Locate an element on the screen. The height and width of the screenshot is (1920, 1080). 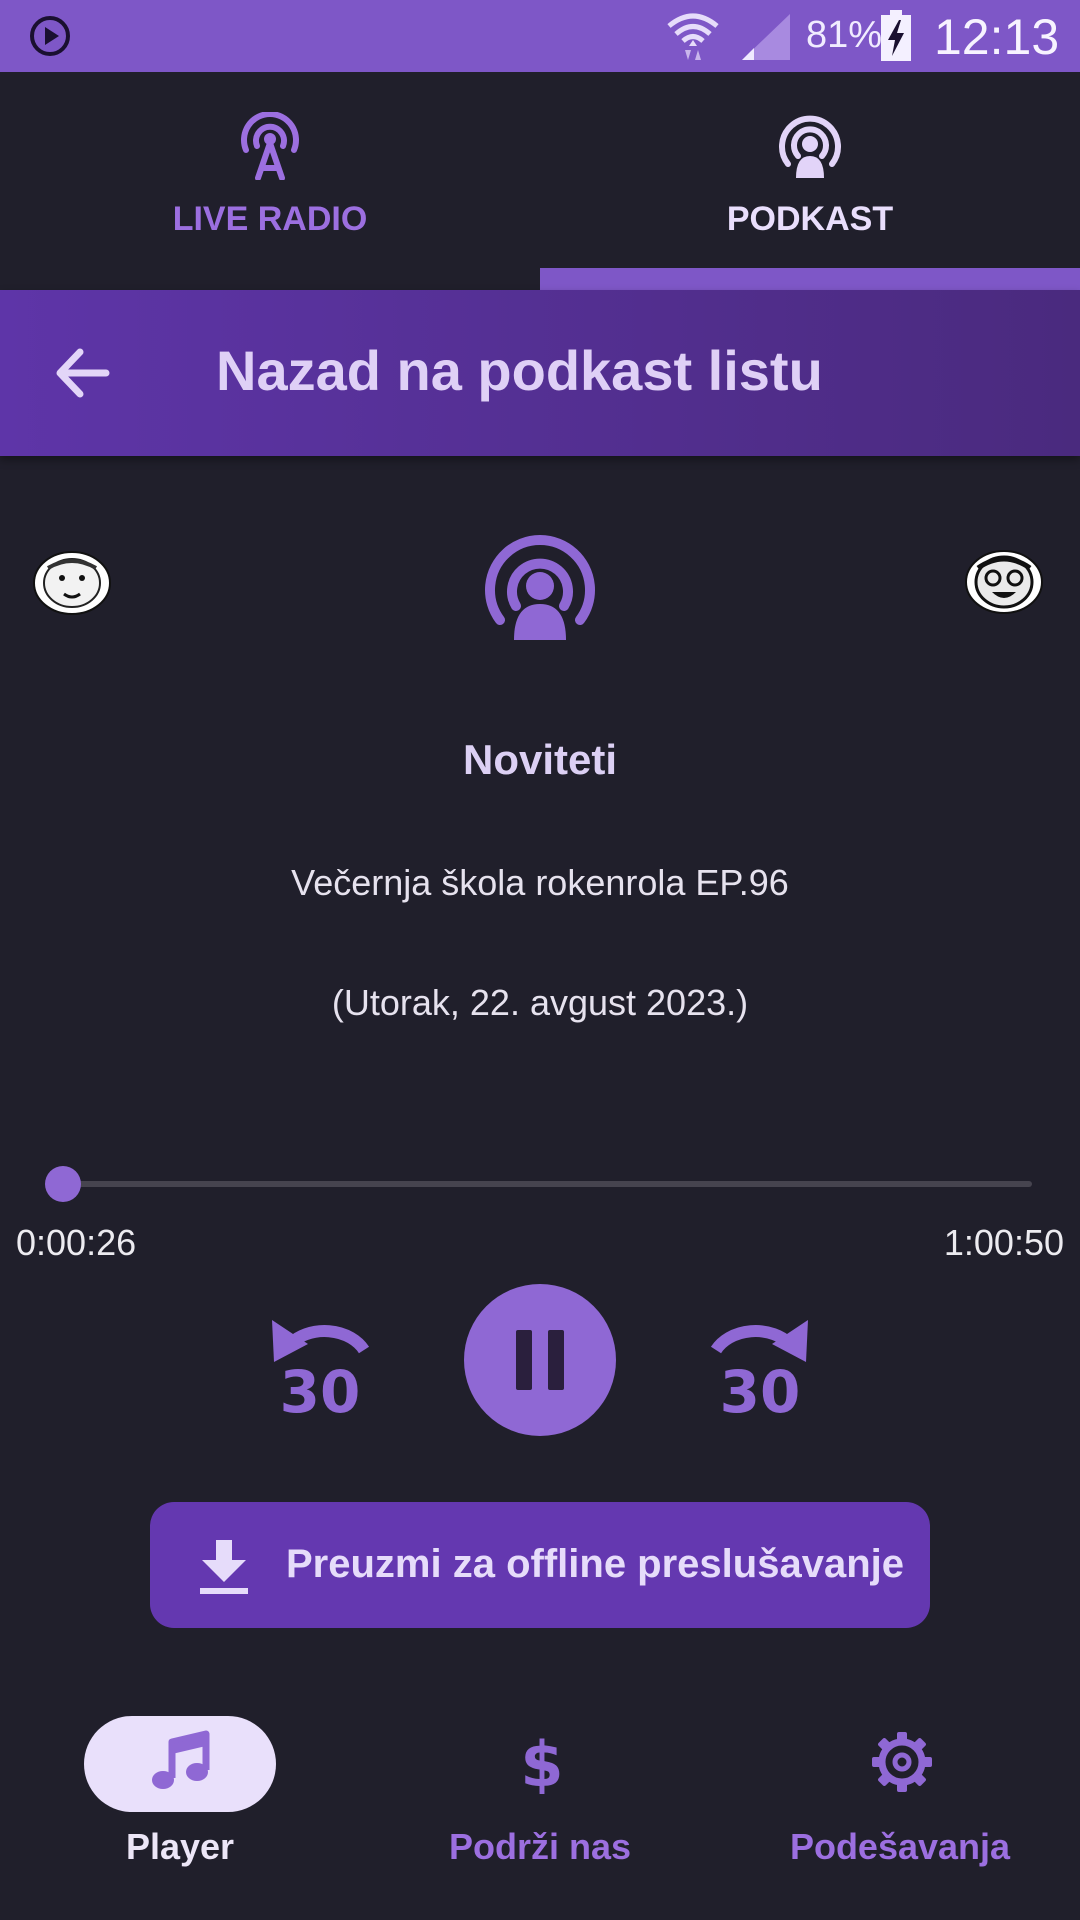
seek-bar is located at coordinates (536, 1184).